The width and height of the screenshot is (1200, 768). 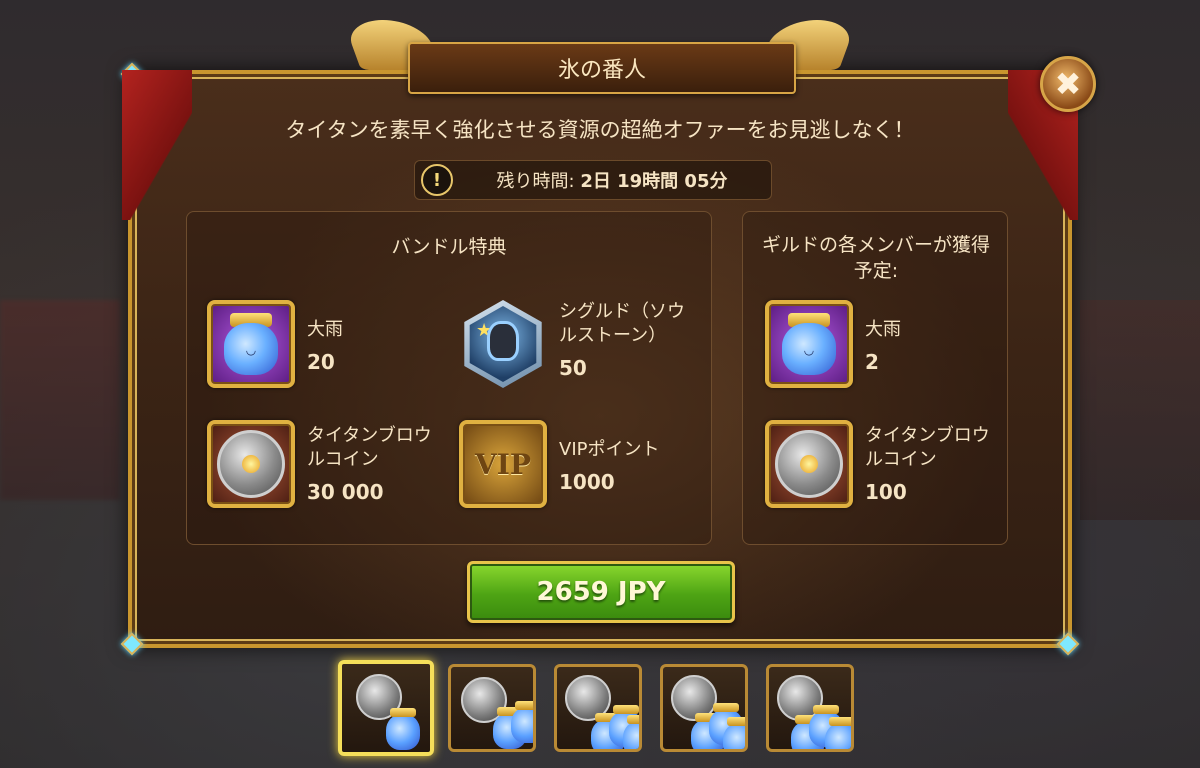 I want to click on reward-item: タイタンブロウルコイン 100, so click(x=885, y=464).